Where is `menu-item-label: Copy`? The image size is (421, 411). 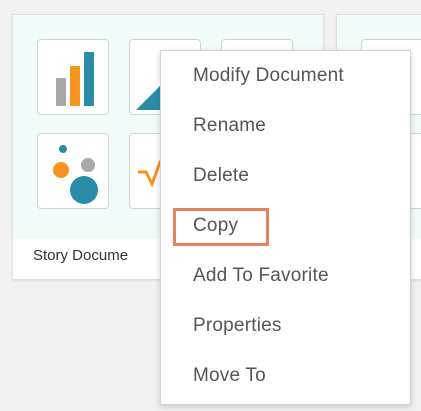
menu-item-label: Copy is located at coordinates (216, 225).